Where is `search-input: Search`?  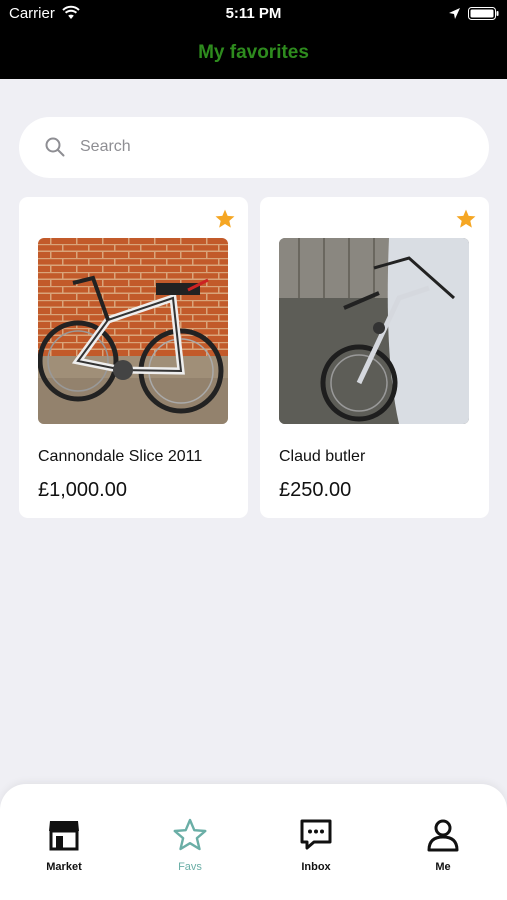 search-input: Search is located at coordinates (105, 147).